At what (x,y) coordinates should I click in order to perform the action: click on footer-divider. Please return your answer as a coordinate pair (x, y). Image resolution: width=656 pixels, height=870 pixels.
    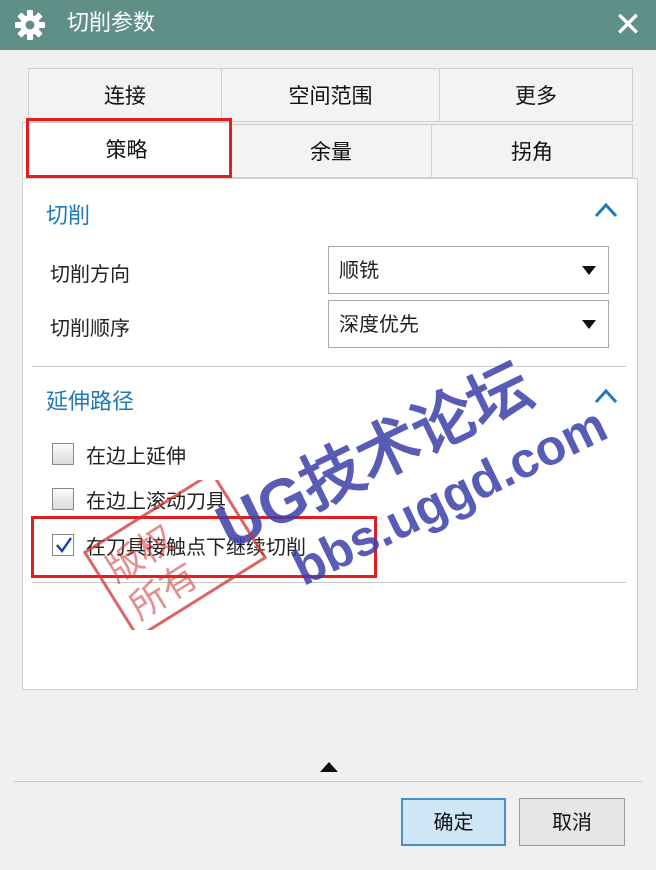
    Looking at the image, I should click on (328, 781).